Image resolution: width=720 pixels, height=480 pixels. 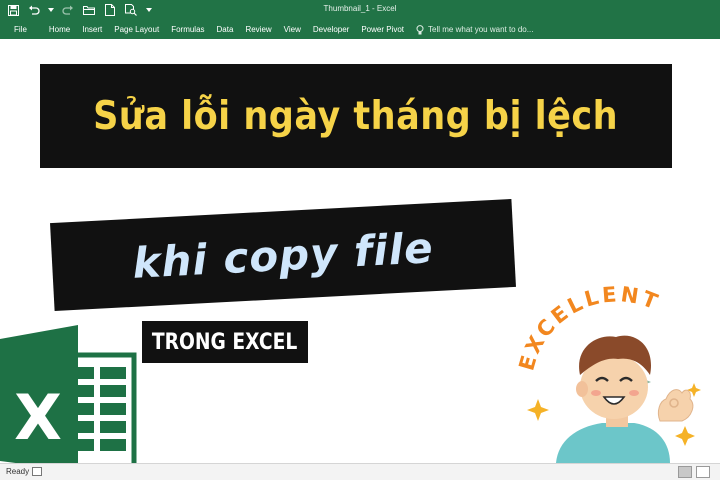 What do you see at coordinates (292, 29) in the screenshot?
I see `tab-view: View` at bounding box center [292, 29].